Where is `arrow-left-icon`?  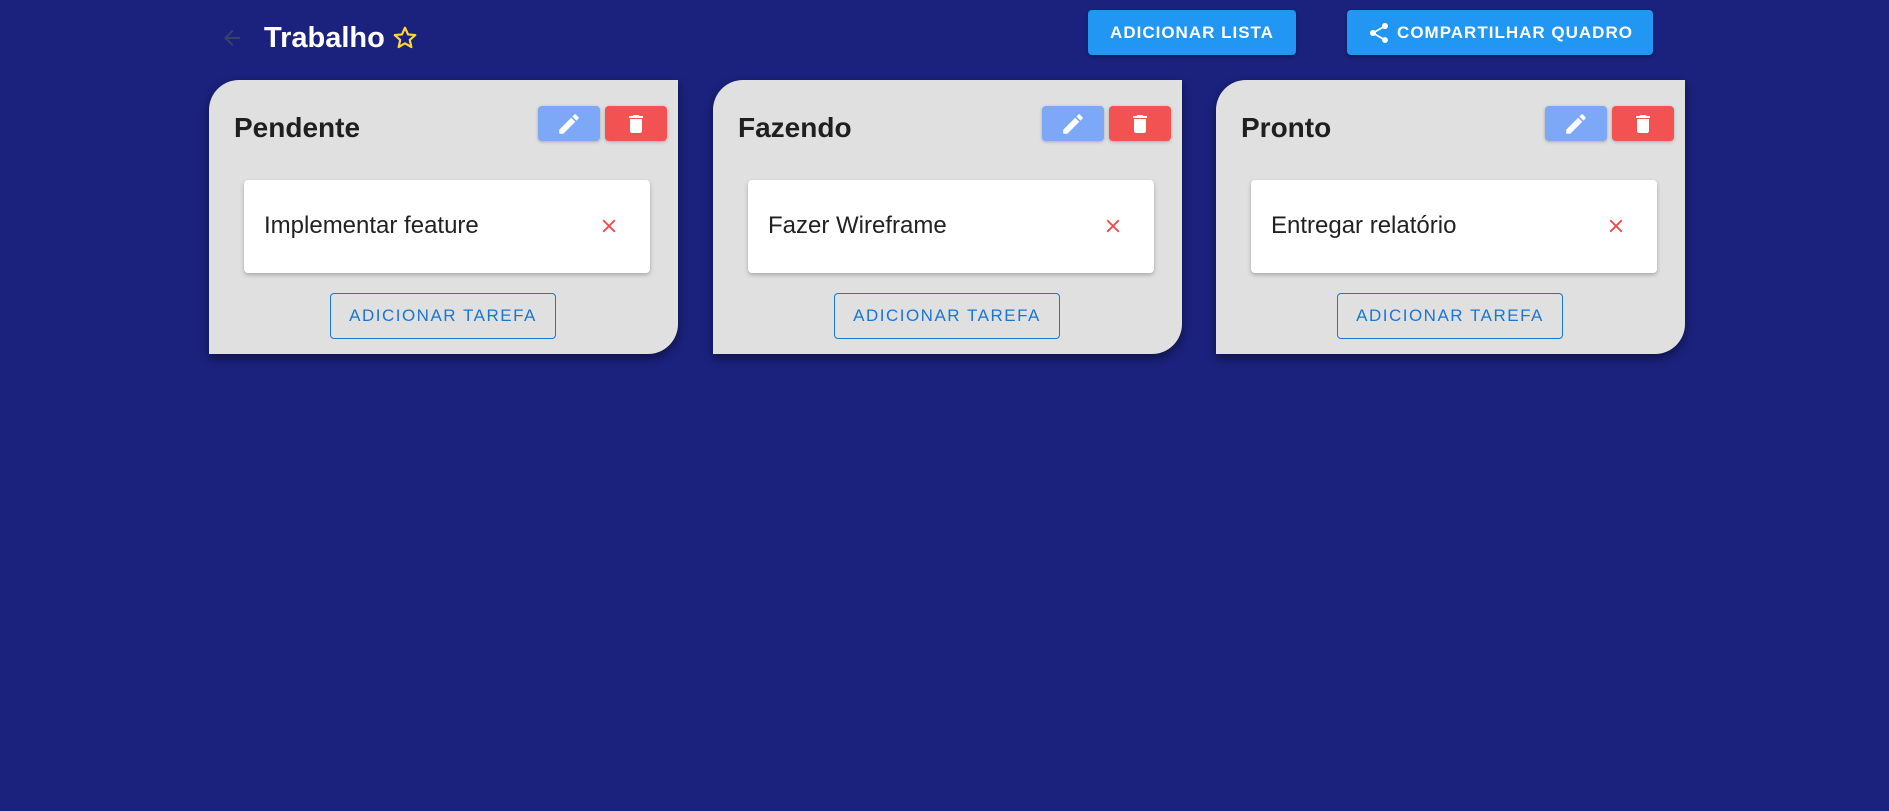 arrow-left-icon is located at coordinates (232, 38).